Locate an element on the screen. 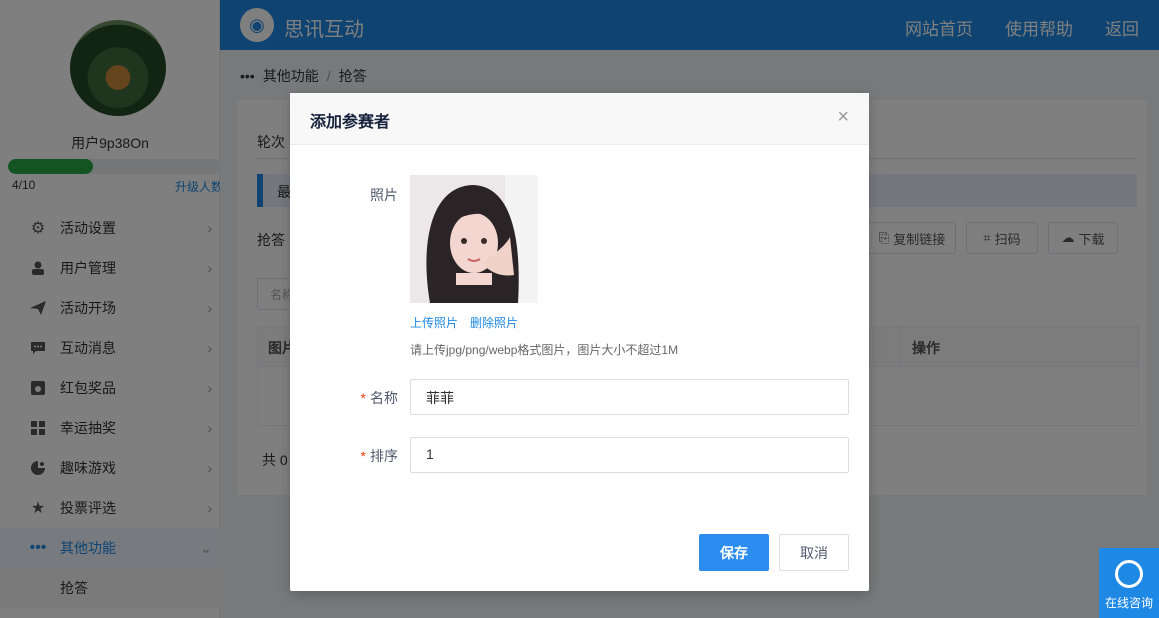  order-input: 1 is located at coordinates (629, 455).